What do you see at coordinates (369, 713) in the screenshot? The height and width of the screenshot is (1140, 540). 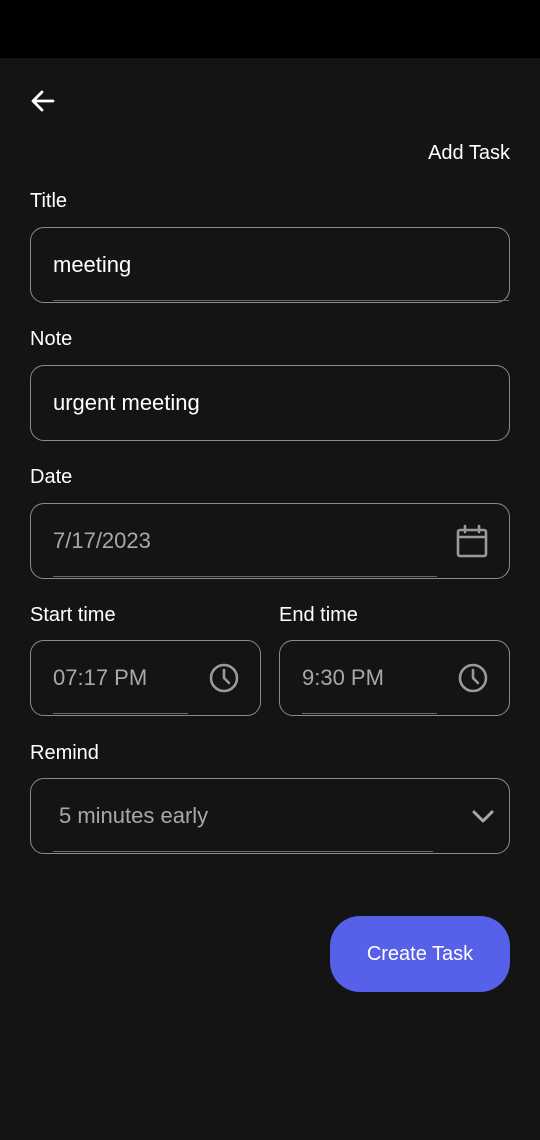 I see `end-time-underline` at bounding box center [369, 713].